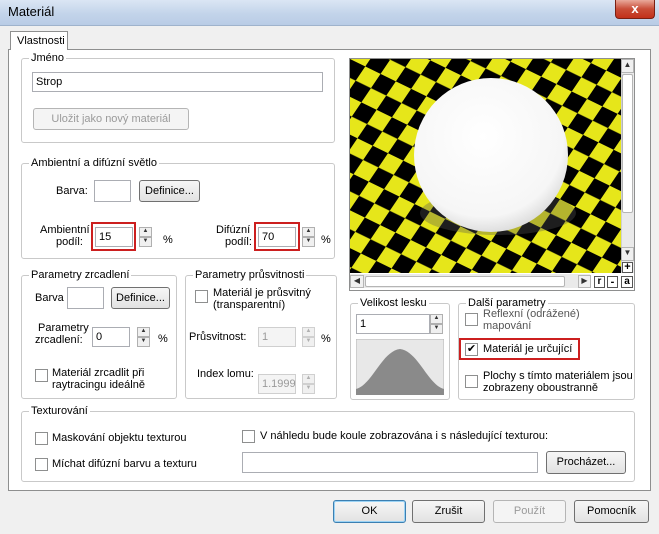 Image resolution: width=659 pixels, height=534 pixels. I want to click on mask-texture-checkbox, so click(41, 438).